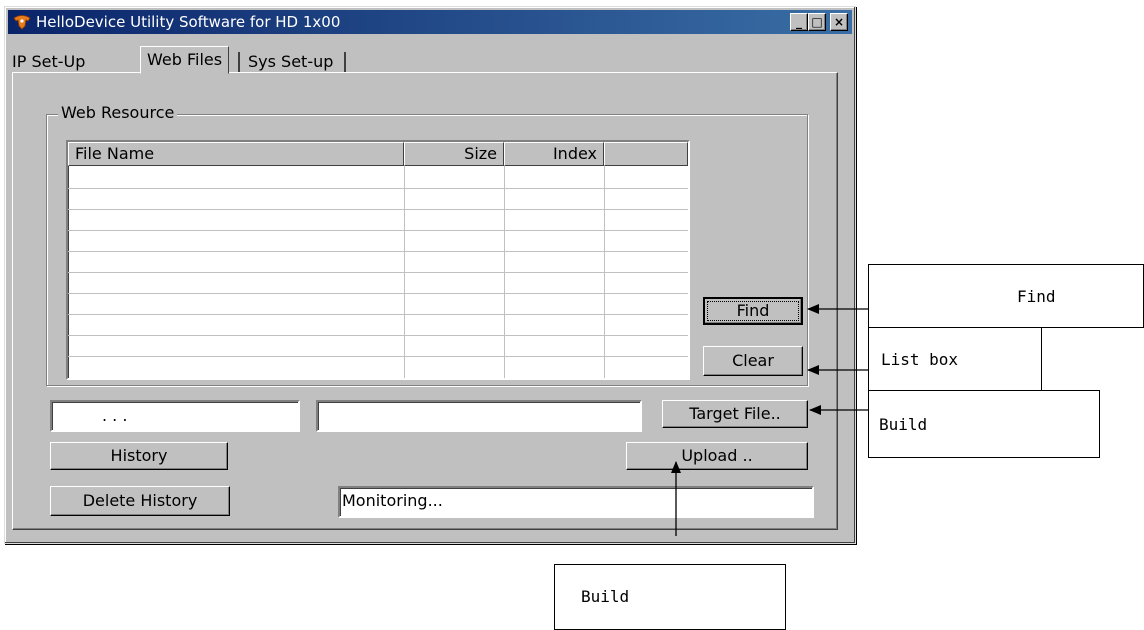  What do you see at coordinates (903, 424) in the screenshot?
I see `callout-build-target-label: Build` at bounding box center [903, 424].